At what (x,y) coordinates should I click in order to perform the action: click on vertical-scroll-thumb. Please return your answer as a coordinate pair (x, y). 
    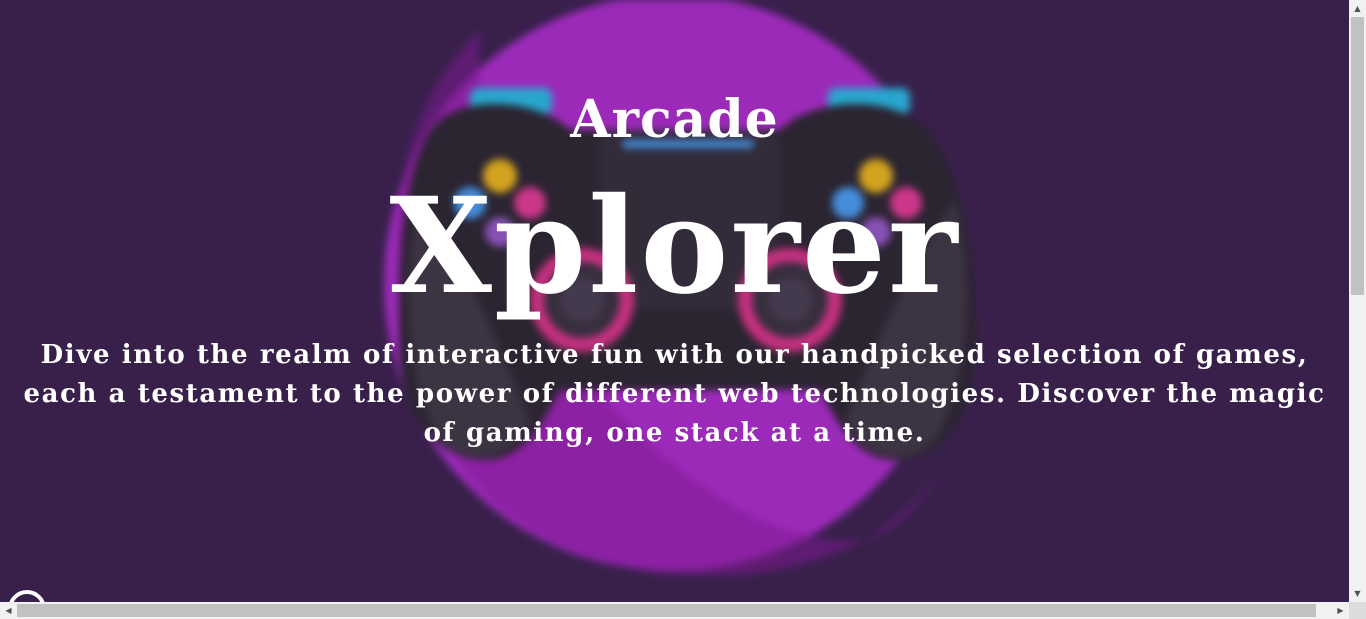
    Looking at the image, I should click on (1357, 156).